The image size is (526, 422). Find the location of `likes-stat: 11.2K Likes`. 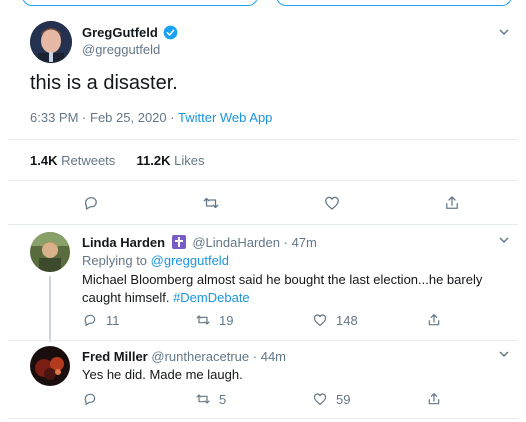

likes-stat: 11.2K Likes is located at coordinates (171, 160).